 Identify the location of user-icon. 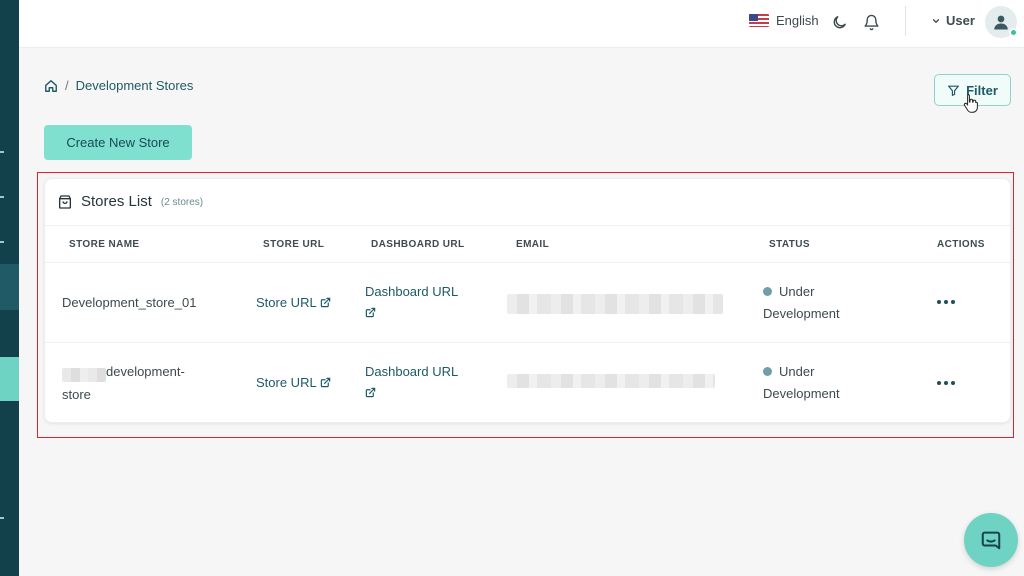
(1001, 22).